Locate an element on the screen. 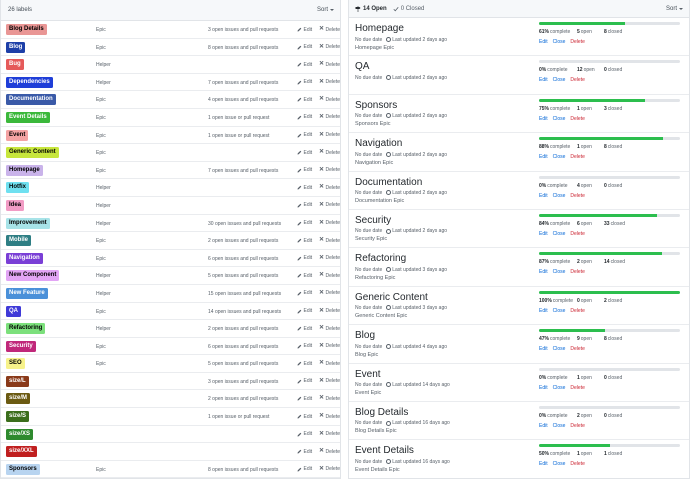 This screenshot has width=690, height=479. label-badge: Documentation is located at coordinates (31, 100).